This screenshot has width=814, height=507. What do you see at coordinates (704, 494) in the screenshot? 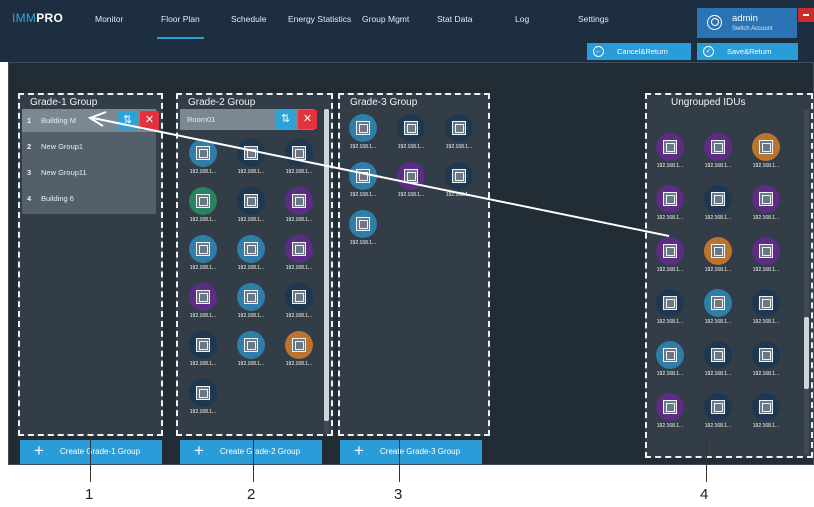
I see `callout-4: 4` at bounding box center [704, 494].